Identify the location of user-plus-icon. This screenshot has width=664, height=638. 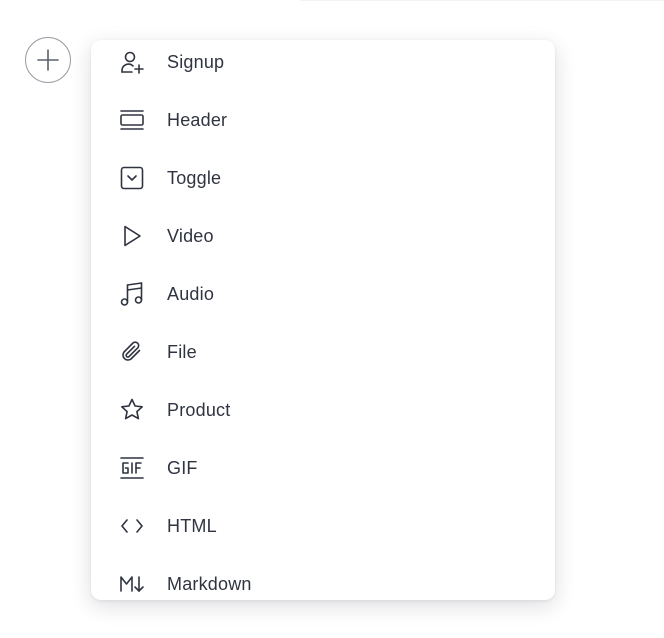
(132, 62).